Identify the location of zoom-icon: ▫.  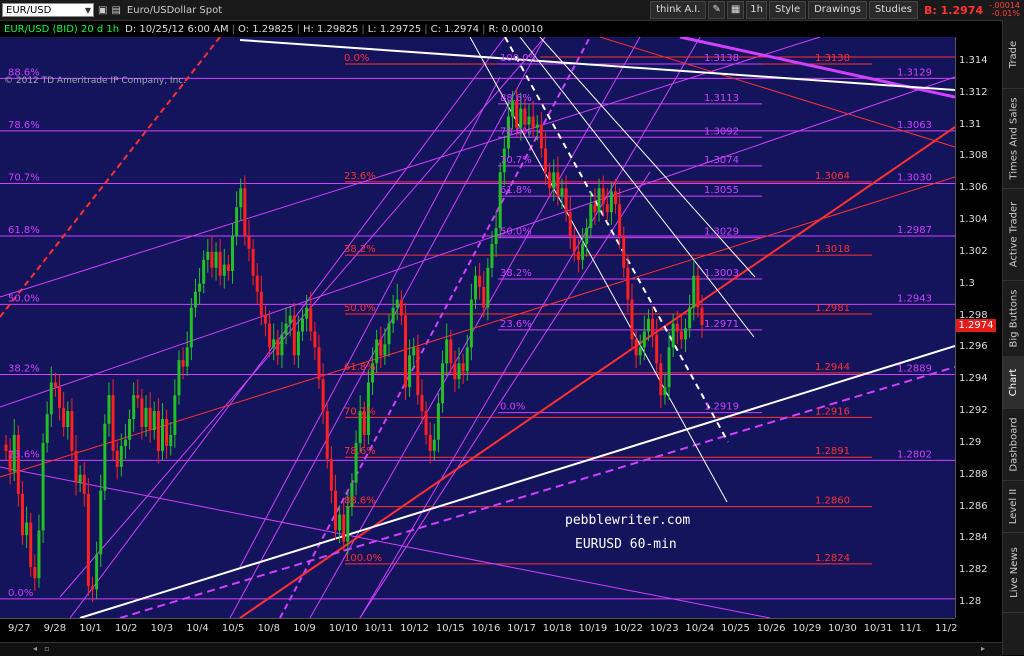
(47, 648).